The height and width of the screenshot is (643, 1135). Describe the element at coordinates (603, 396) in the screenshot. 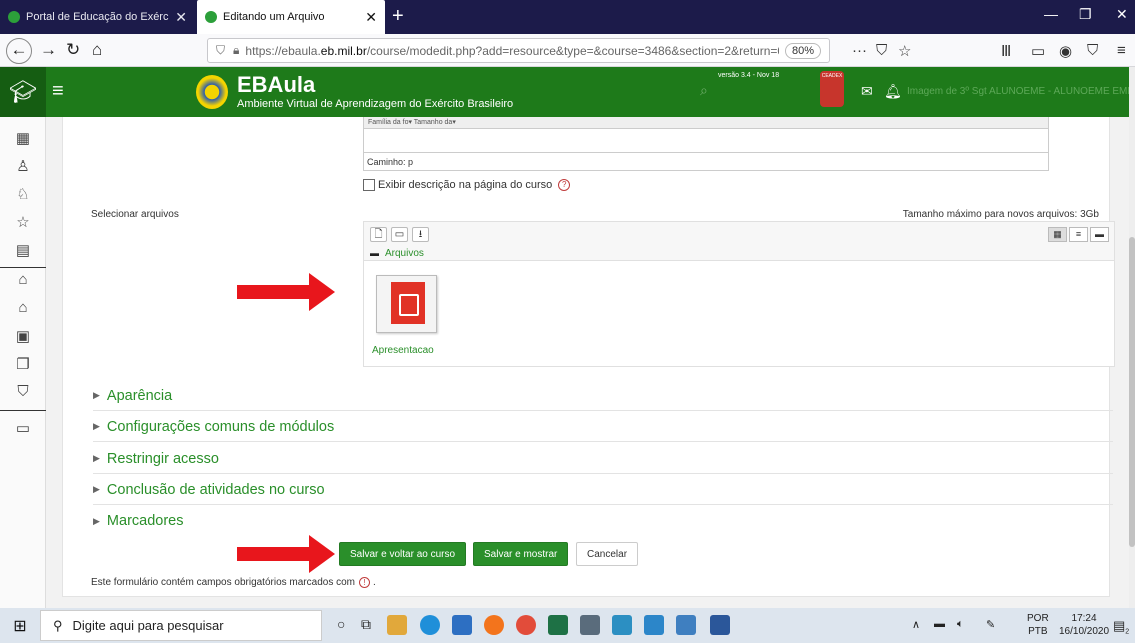

I see `section-aparencia: ▶ Aparência` at that location.